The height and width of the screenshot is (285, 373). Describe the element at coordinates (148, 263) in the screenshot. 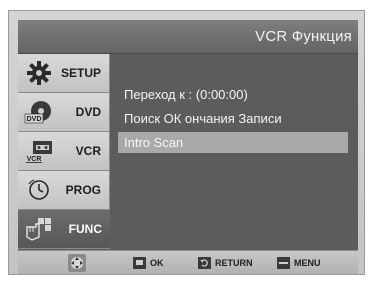

I see `ok-hint: OK` at that location.